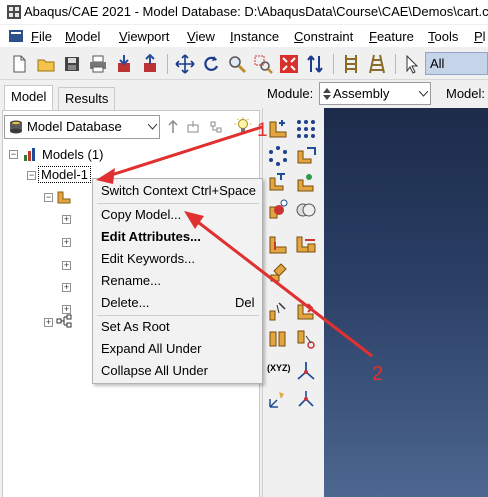 The width and height of the screenshot is (488, 497). Describe the element at coordinates (201, 36) in the screenshot. I see `menu-view: View` at that location.